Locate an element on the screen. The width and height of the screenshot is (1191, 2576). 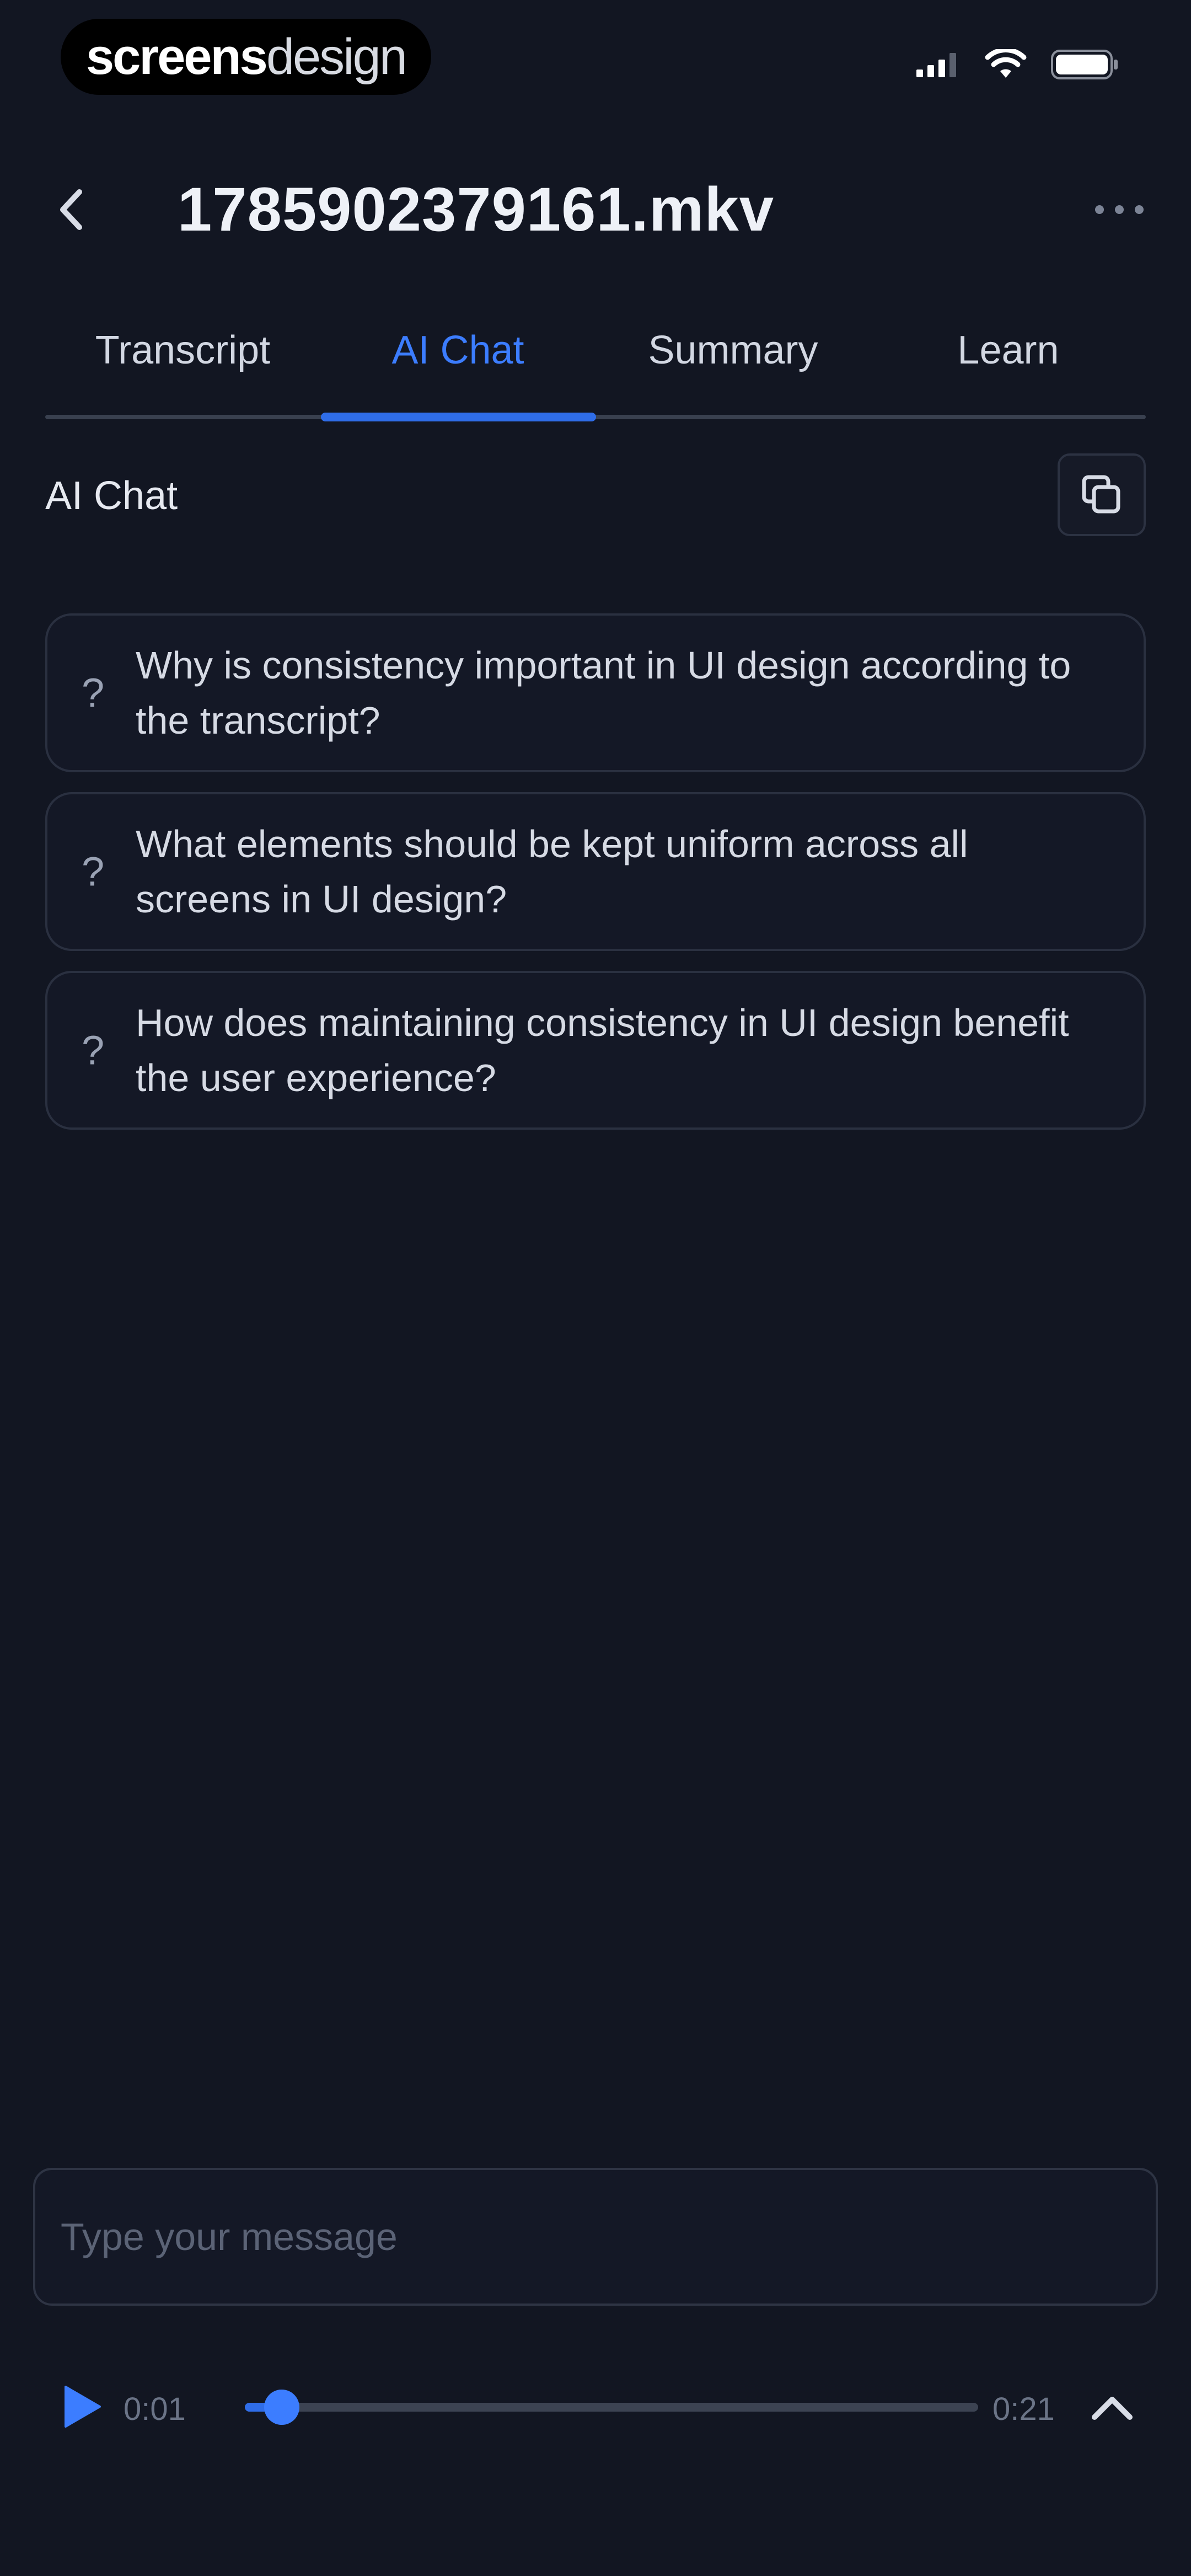
header: 1785902379161.mkv is located at coordinates (595, 209).